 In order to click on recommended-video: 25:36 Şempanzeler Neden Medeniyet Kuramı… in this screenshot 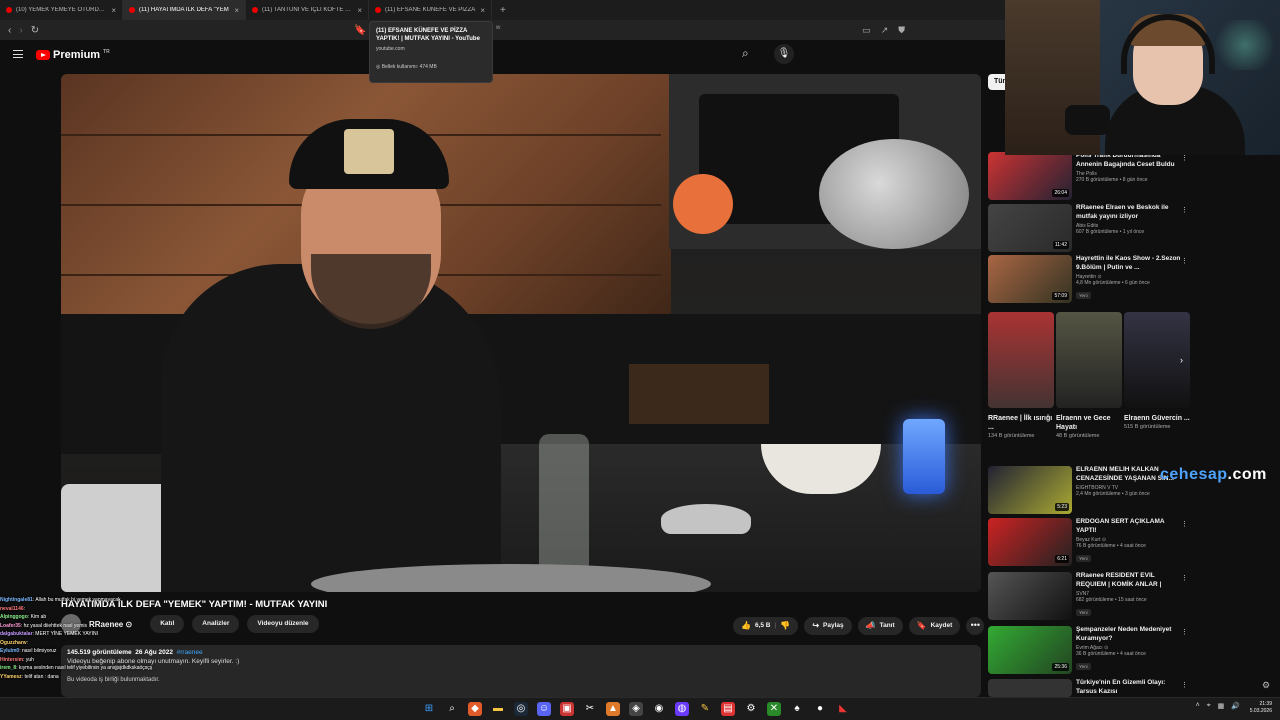, I will do `click(1088, 650)`.